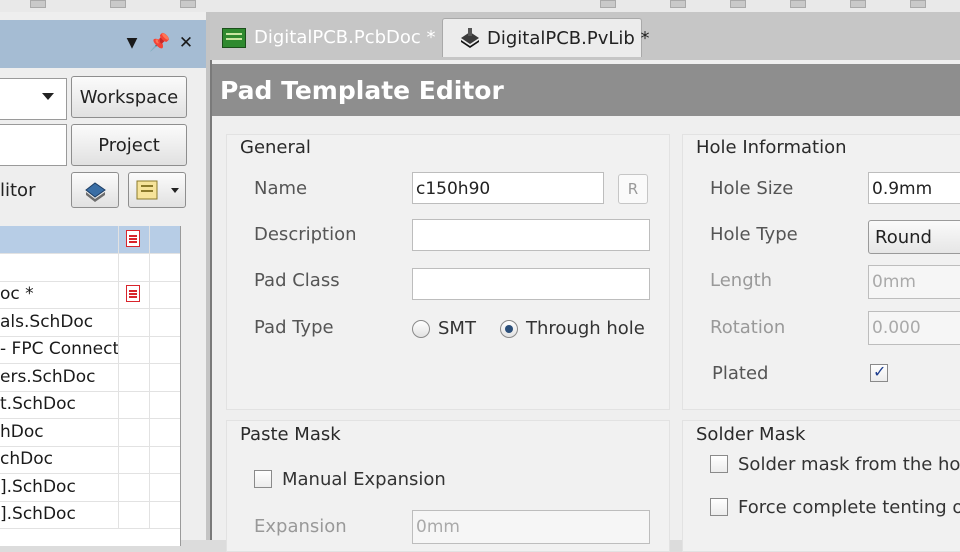  Describe the element at coordinates (470, 38) in the screenshot. I see `library-icon` at that location.